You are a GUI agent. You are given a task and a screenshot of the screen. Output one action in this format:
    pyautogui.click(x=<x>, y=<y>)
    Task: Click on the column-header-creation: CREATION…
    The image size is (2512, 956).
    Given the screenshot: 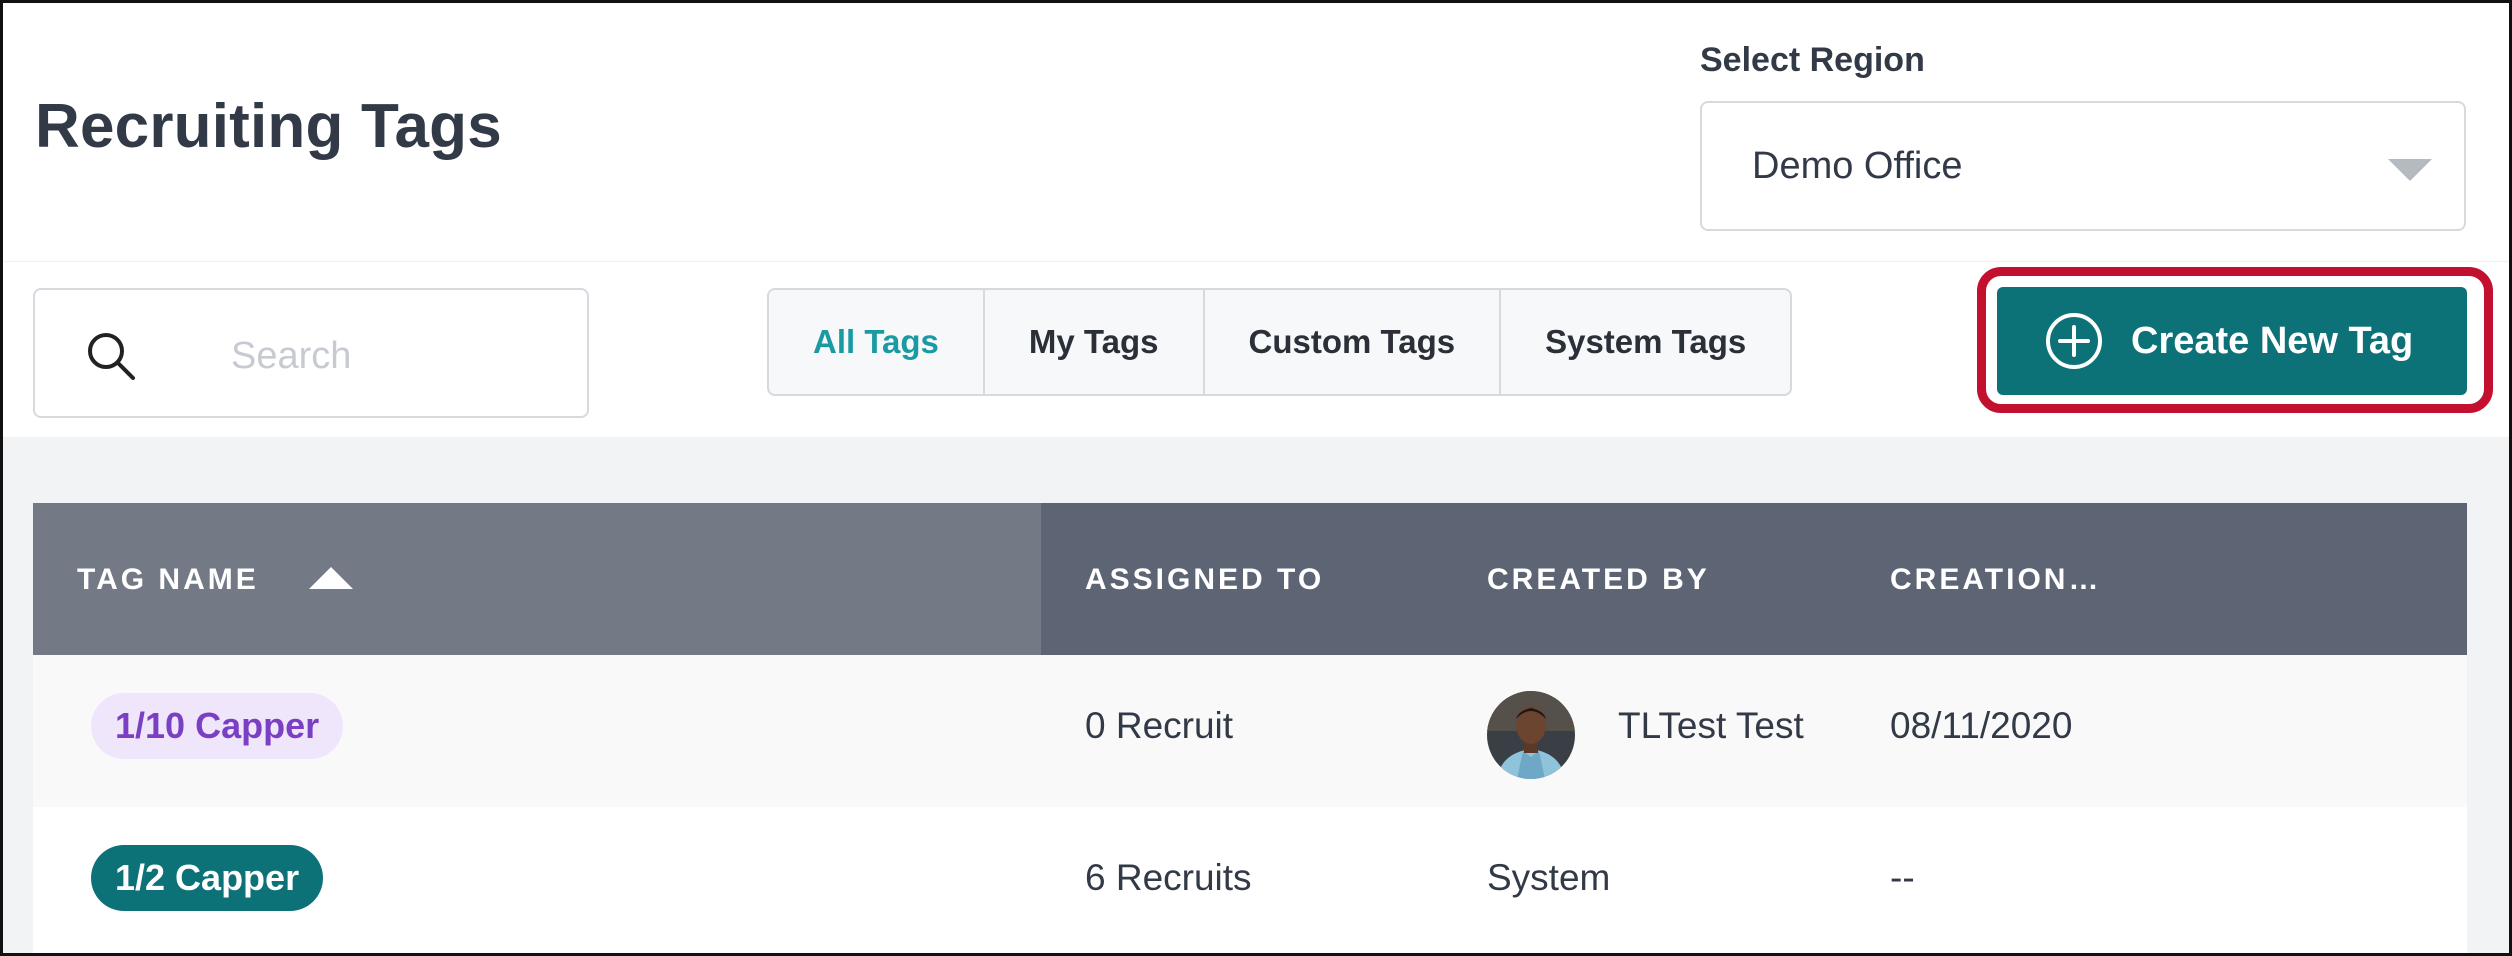 What is the action you would take?
    pyautogui.click(x=1995, y=580)
    